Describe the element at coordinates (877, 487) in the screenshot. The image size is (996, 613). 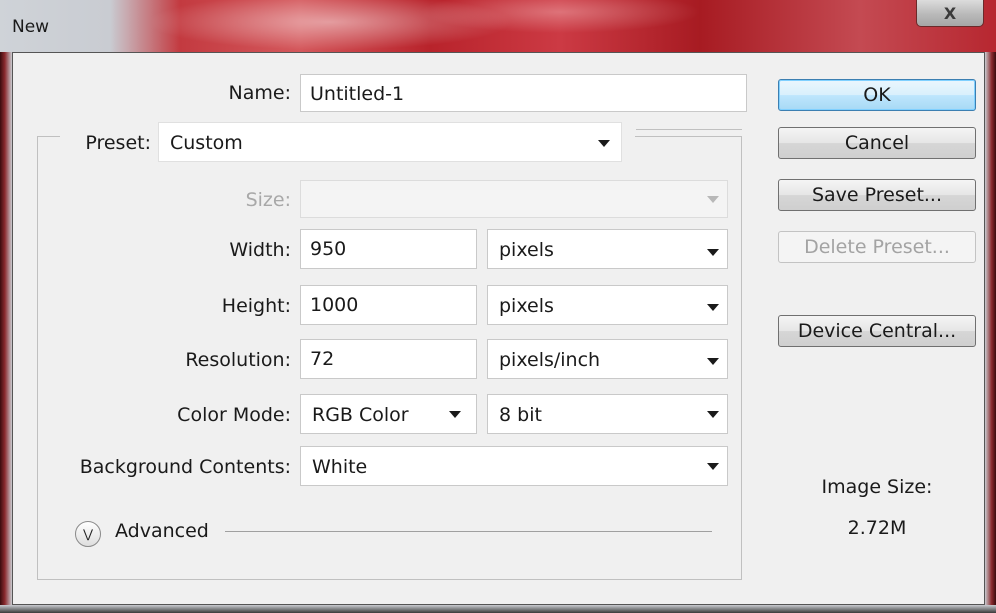
I see `image-size-label: Image Size:` at that location.